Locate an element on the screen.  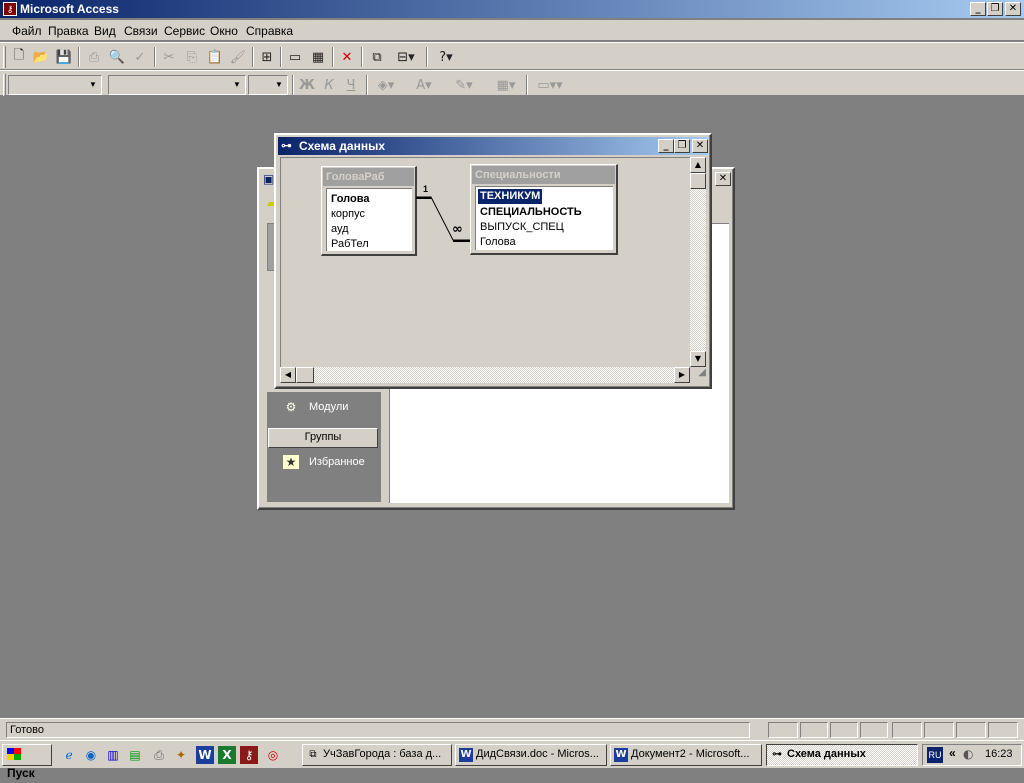
groups-button: Группы is located at coordinates (323, 438).